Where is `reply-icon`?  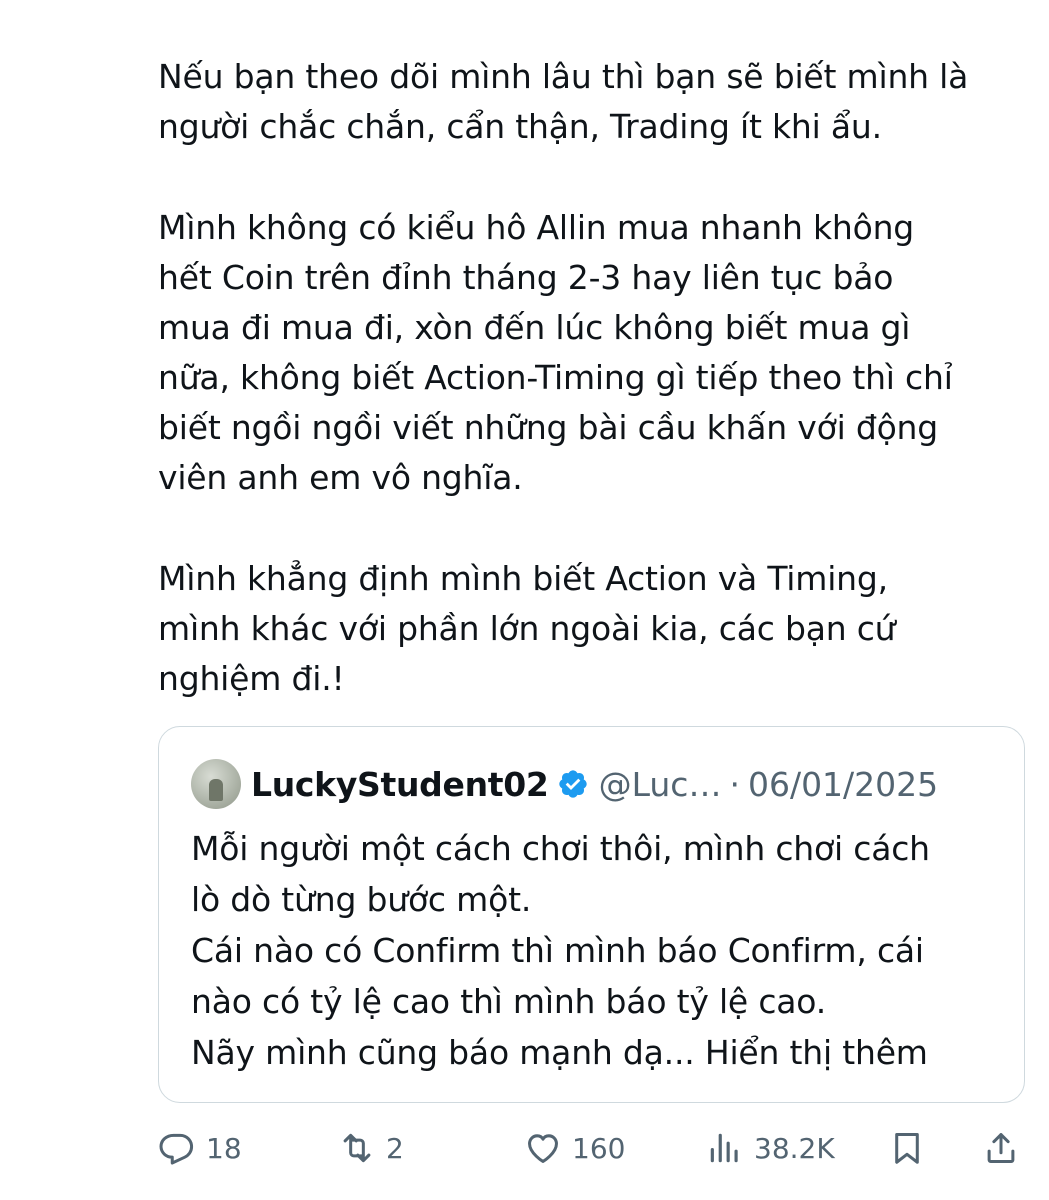 reply-icon is located at coordinates (176, 1149).